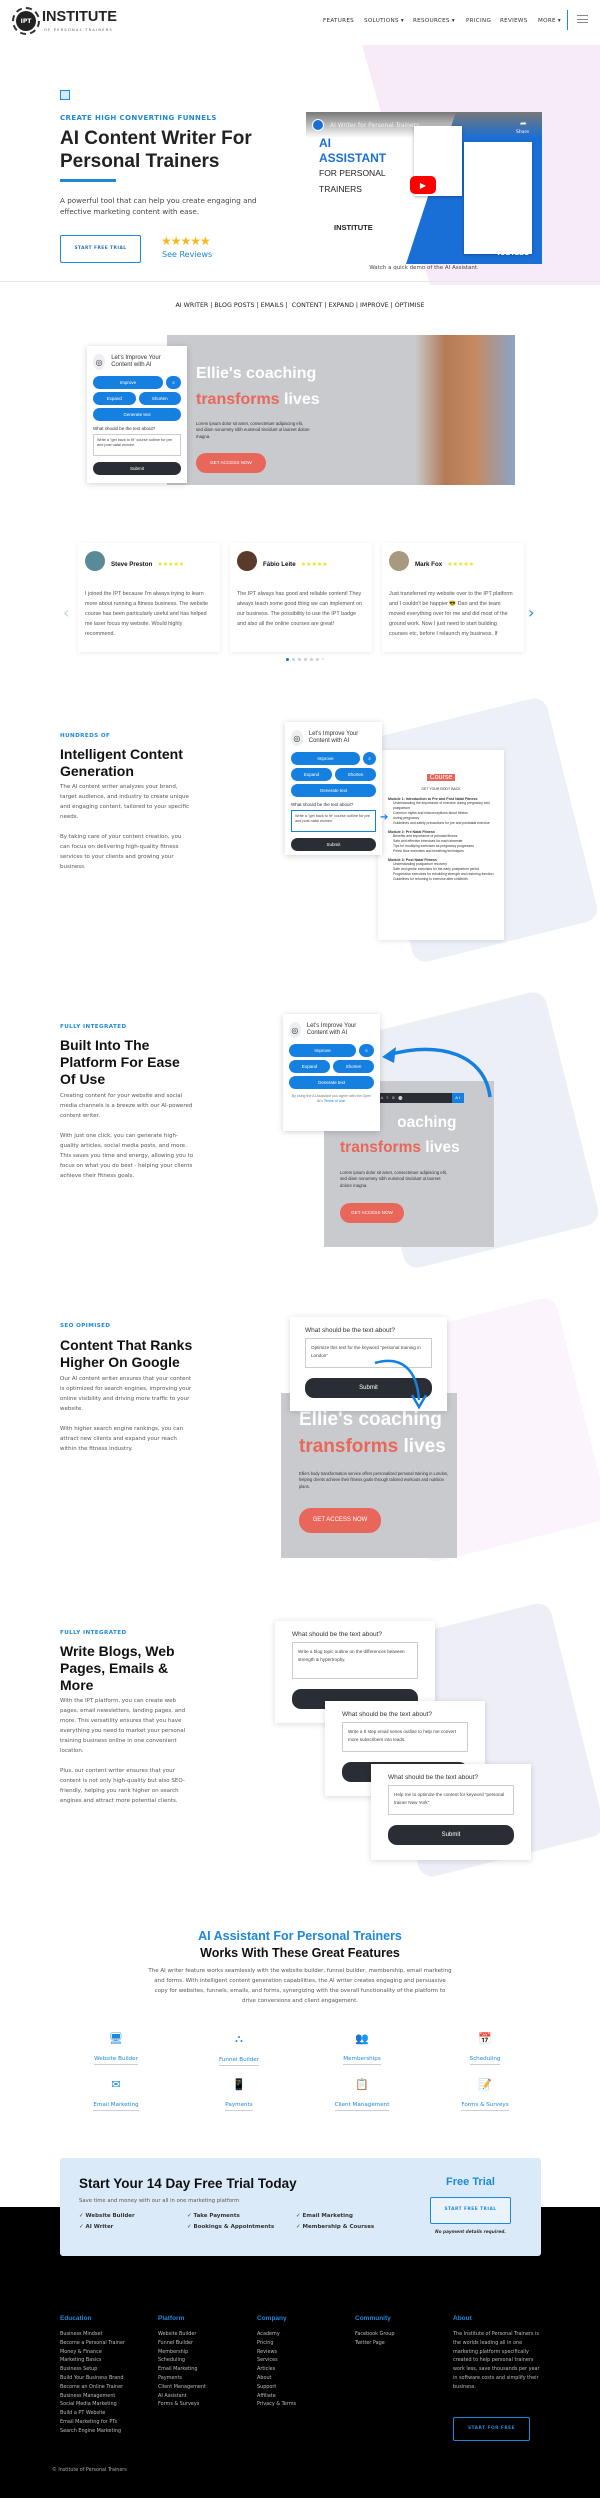 The image size is (600, 2498). Describe the element at coordinates (92, 2352) in the screenshot. I see `footer-link: Money & Finance` at that location.